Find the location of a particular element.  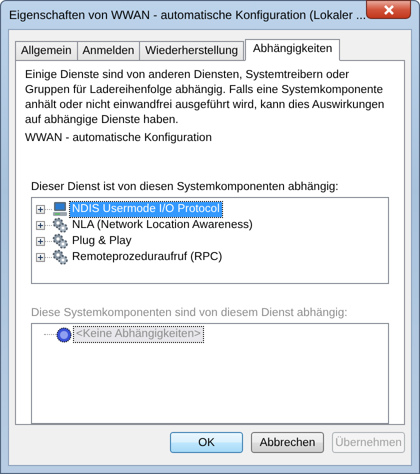

service-name: WWAN - automatische Konfiguration is located at coordinates (119, 138).